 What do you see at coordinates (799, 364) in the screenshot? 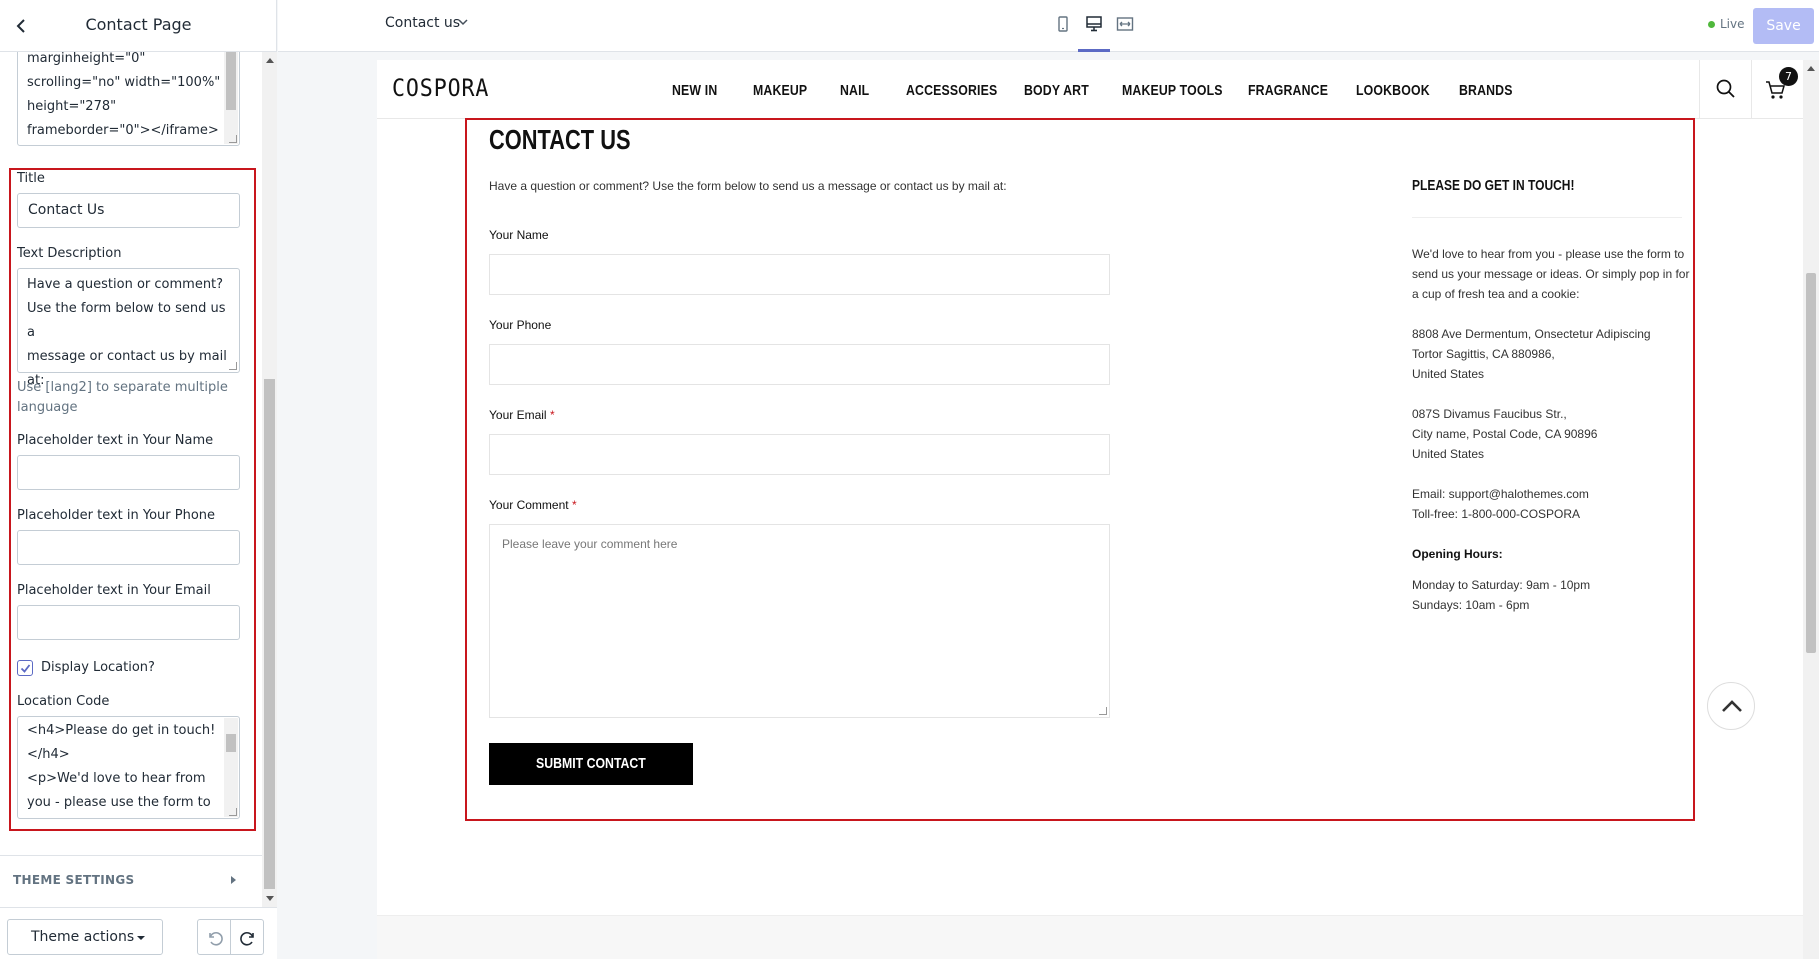
I see `phone-input` at bounding box center [799, 364].